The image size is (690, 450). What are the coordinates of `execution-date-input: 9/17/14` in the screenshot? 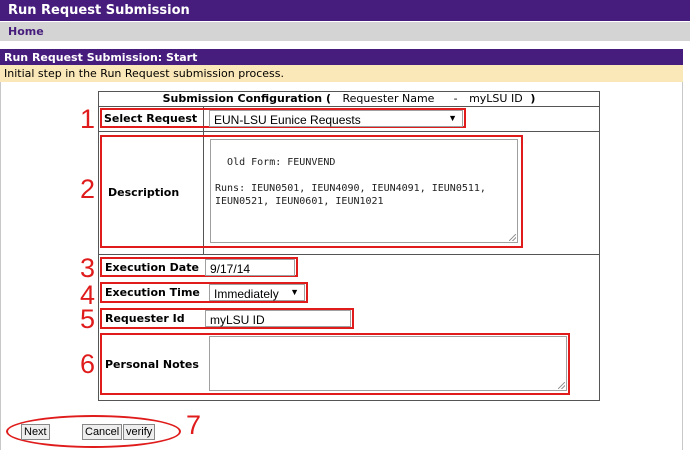 It's located at (250, 267).